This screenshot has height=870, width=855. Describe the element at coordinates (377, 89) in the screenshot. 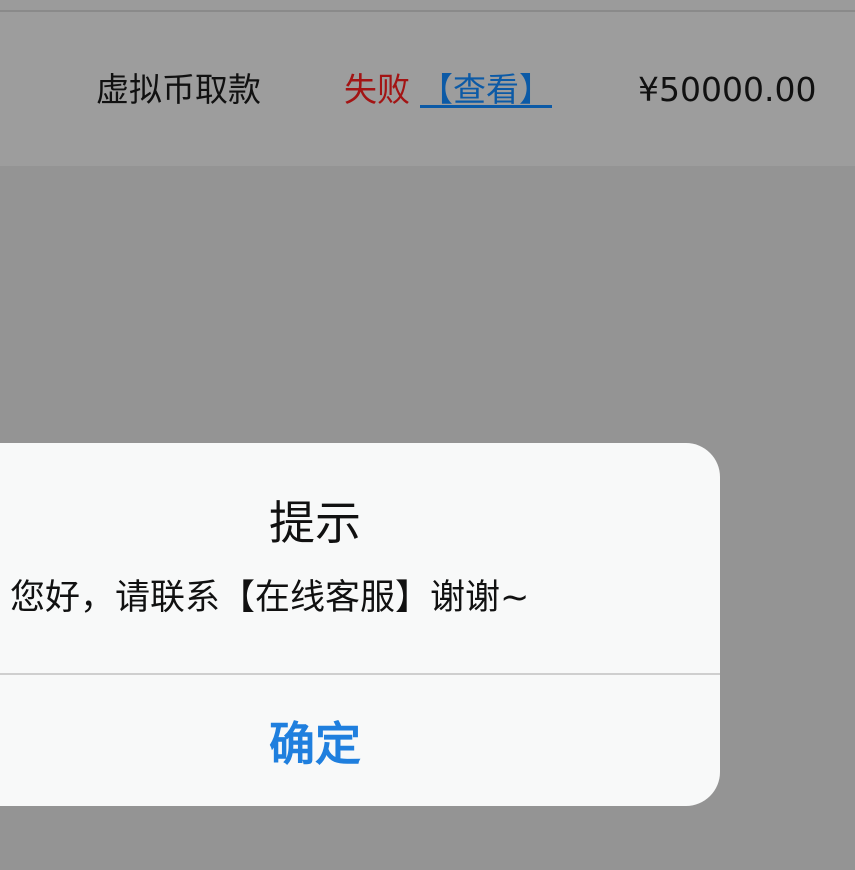

I see `transaction-status: 失败` at that location.